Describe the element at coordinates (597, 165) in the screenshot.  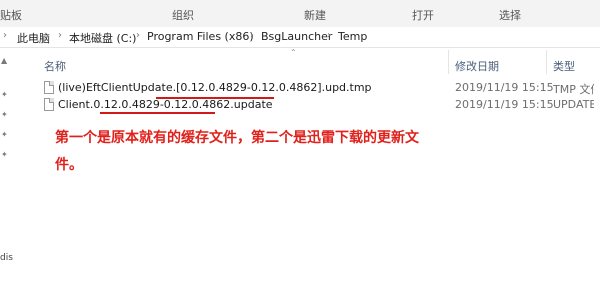
I see `vertical-scrollbar` at that location.